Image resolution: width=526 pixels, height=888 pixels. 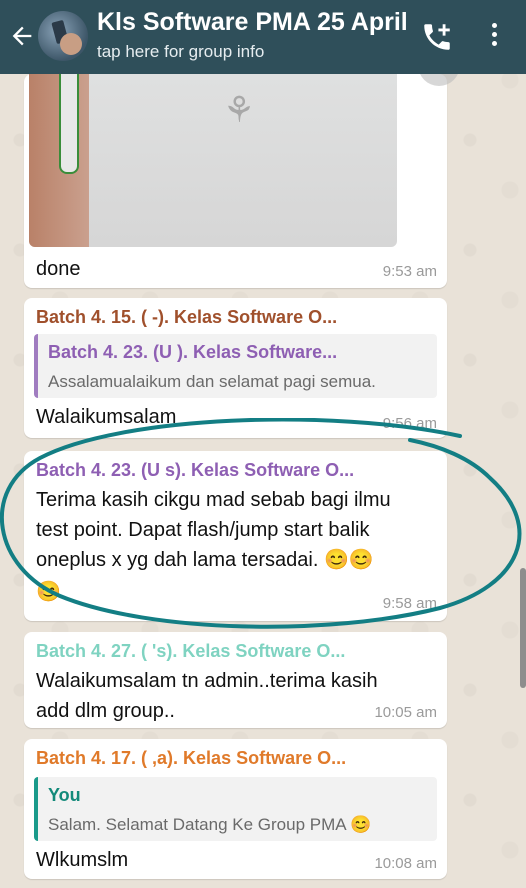 What do you see at coordinates (207, 681) in the screenshot?
I see `message-line: Walaikumsalam tn admin..terima kasih` at bounding box center [207, 681].